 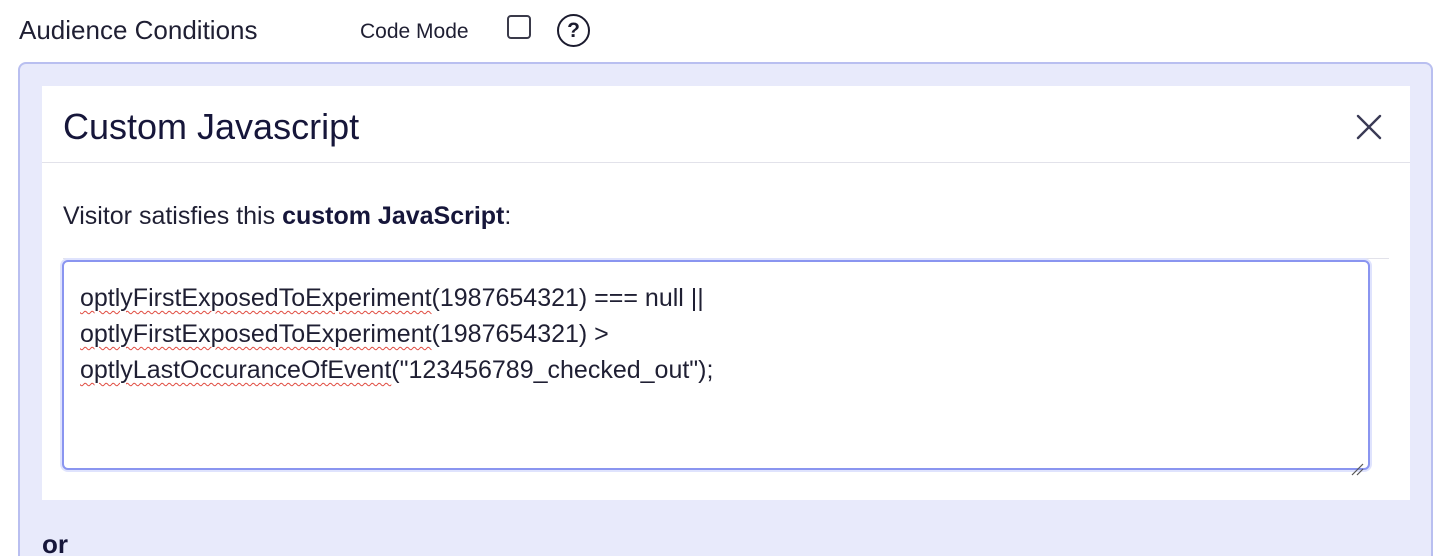 I want to click on description-suffix: :, so click(x=508, y=216).